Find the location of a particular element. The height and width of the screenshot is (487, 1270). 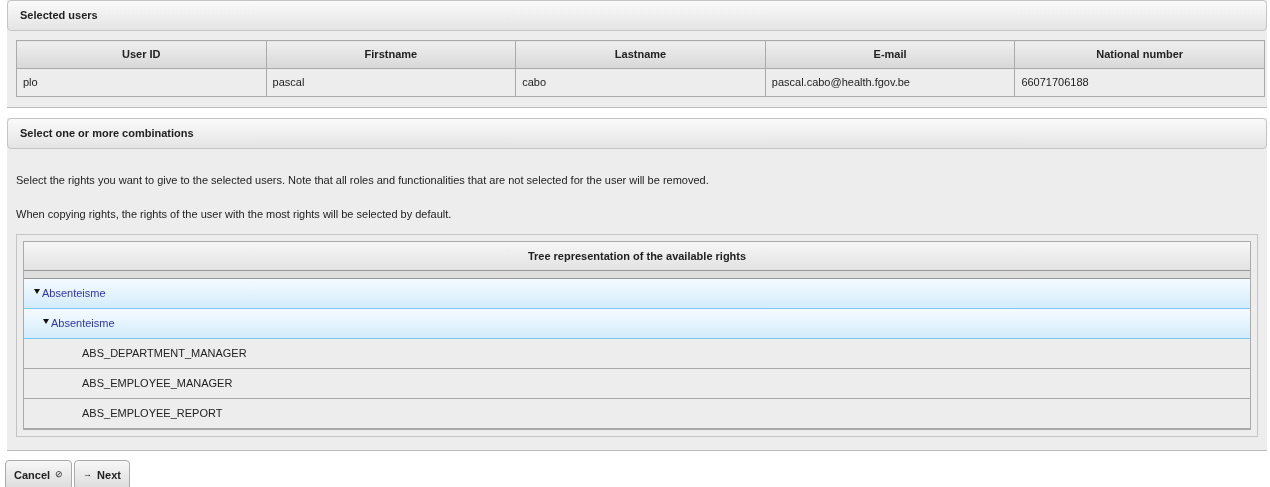

column-header: E-mail is located at coordinates (890, 54).